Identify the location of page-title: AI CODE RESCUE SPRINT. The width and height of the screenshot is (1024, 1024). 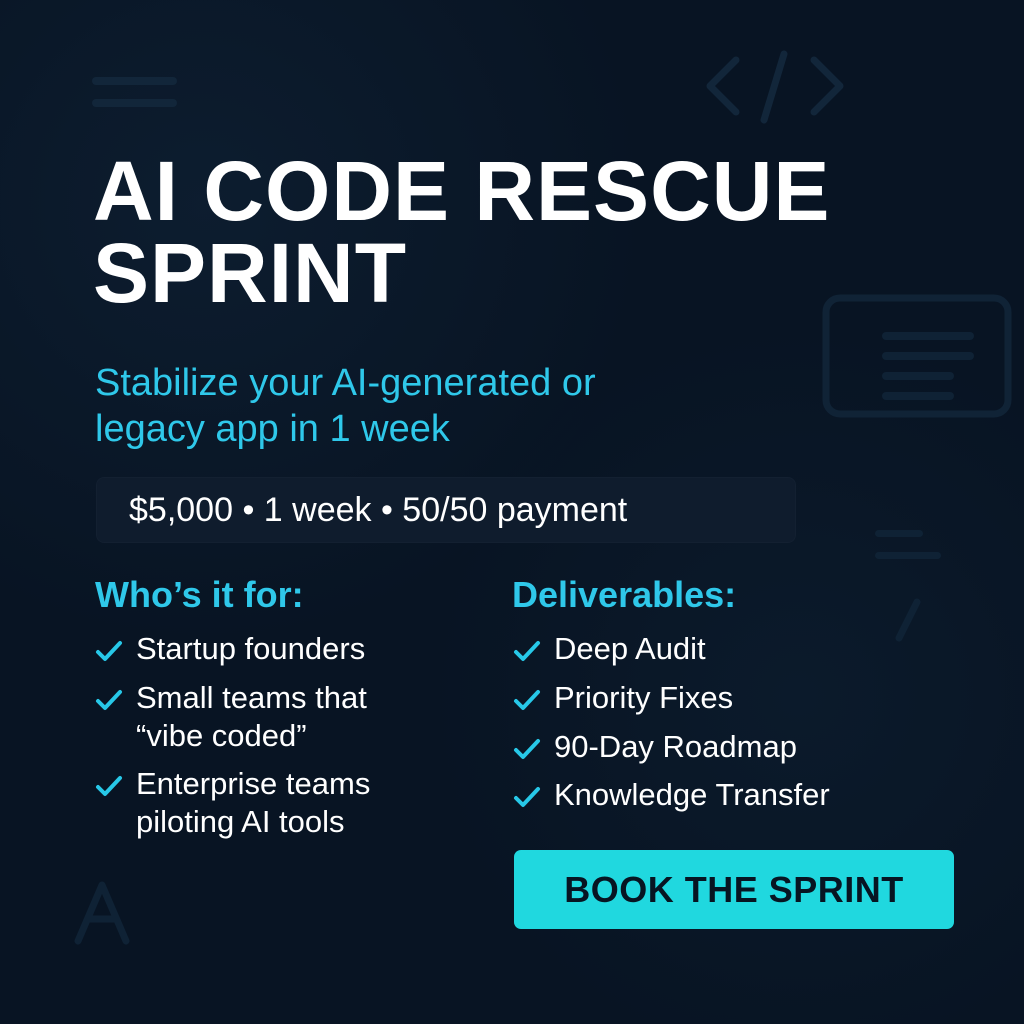
(518, 232).